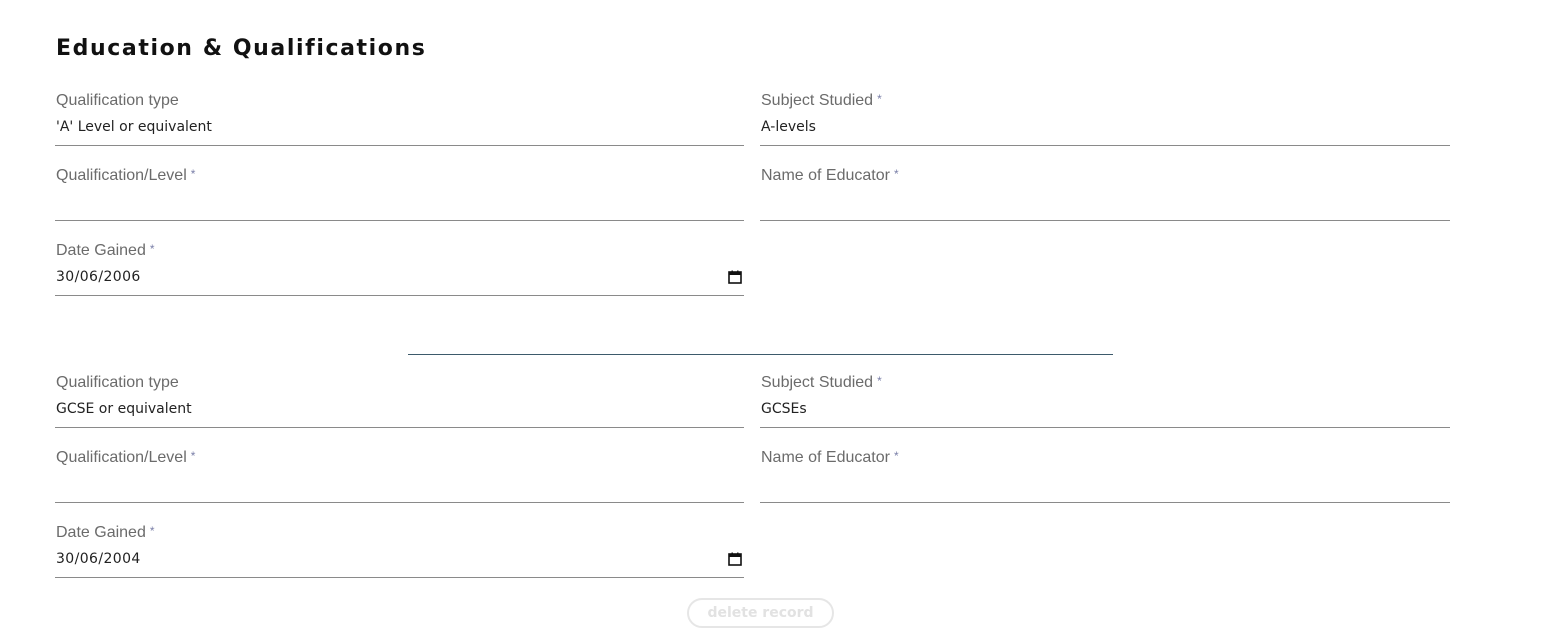  What do you see at coordinates (399, 551) in the screenshot?
I see `date-gained-input: Date Gained * 30/06/2004` at bounding box center [399, 551].